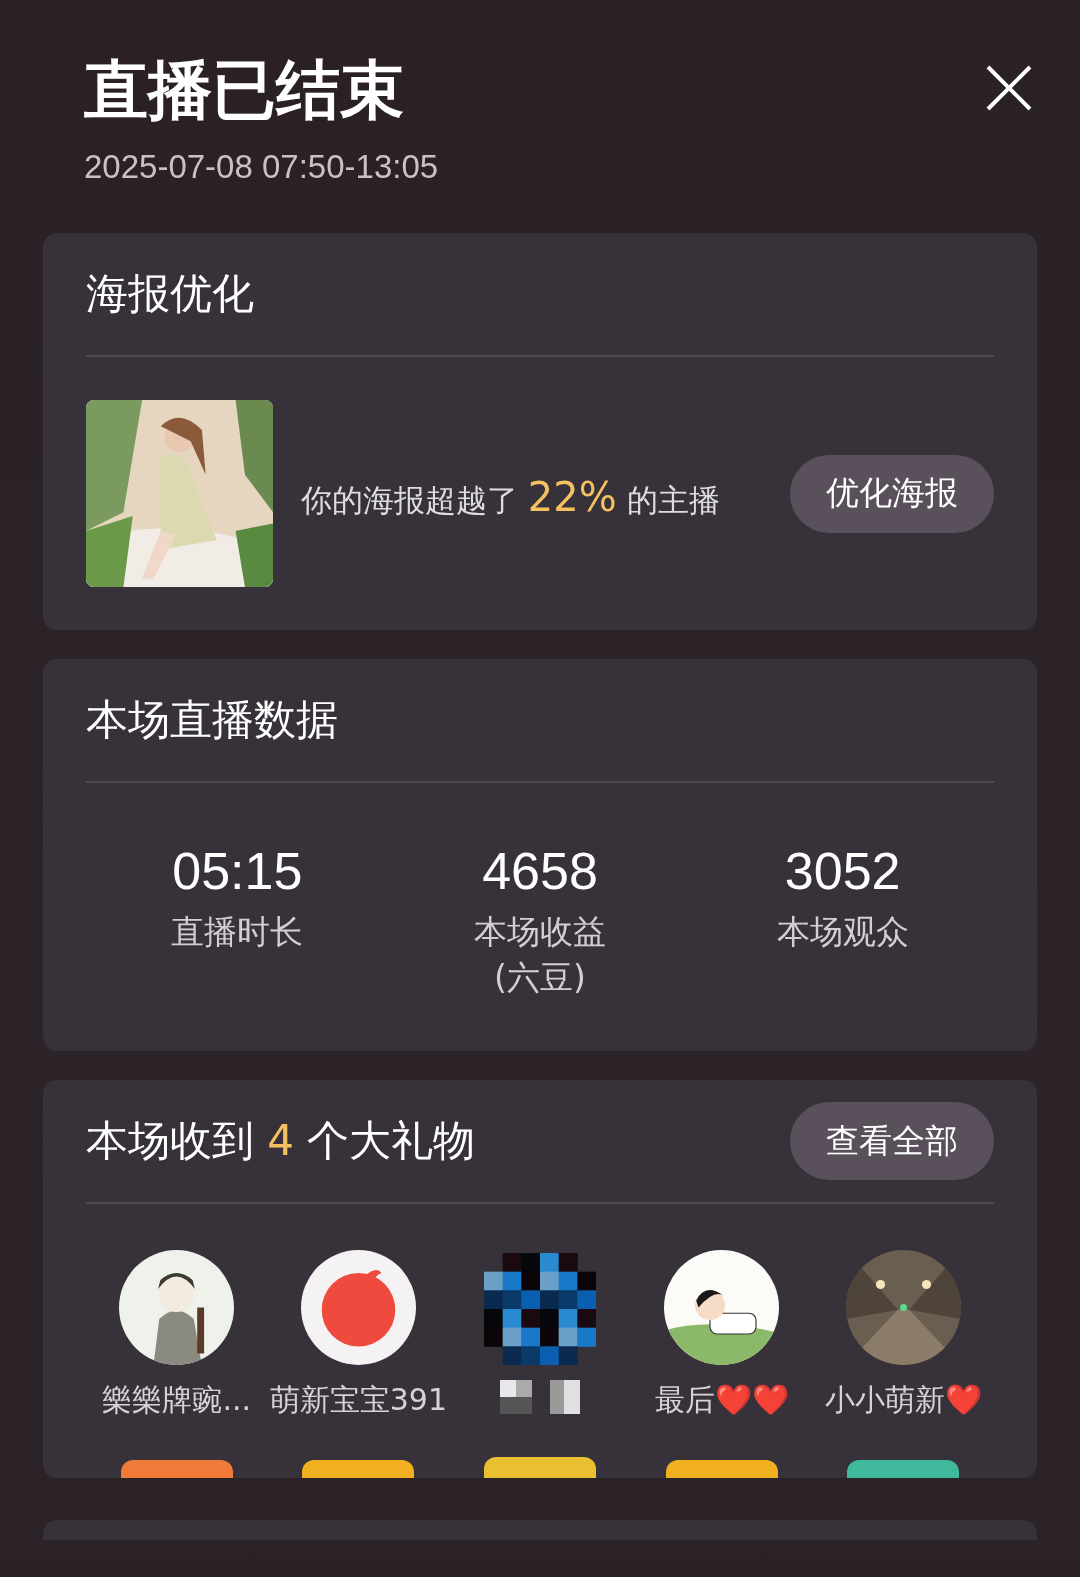 The width and height of the screenshot is (1080, 1577). What do you see at coordinates (721, 1400) in the screenshot?
I see `sender-name: 最后❤❤` at bounding box center [721, 1400].